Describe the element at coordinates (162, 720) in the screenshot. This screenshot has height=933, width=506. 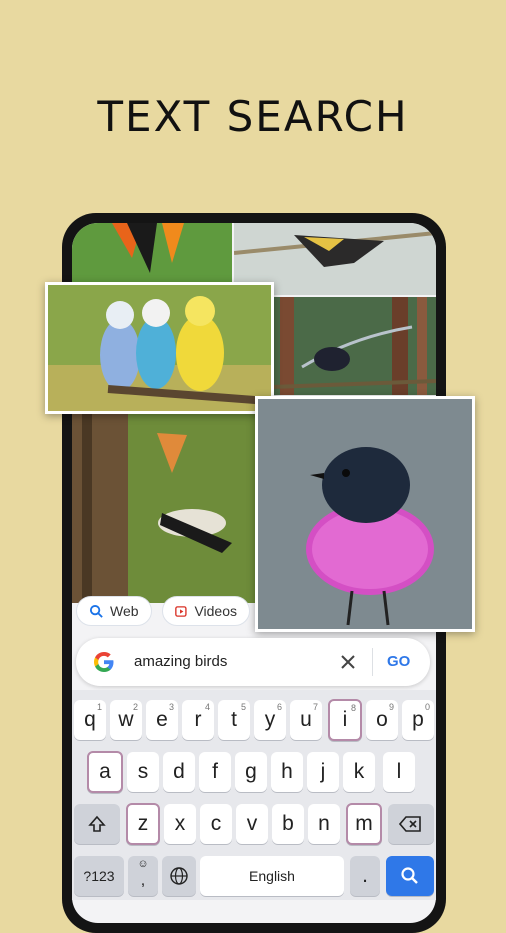
I see `key-e: e3` at that location.